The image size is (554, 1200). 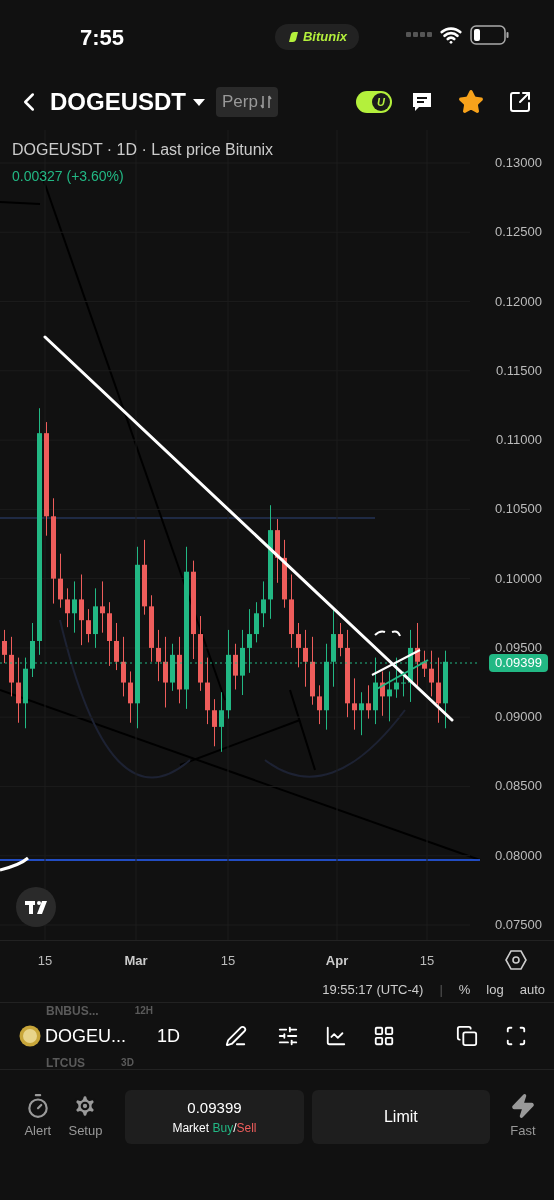 I want to click on setup-button: Setup, so click(x=85, y=1117).